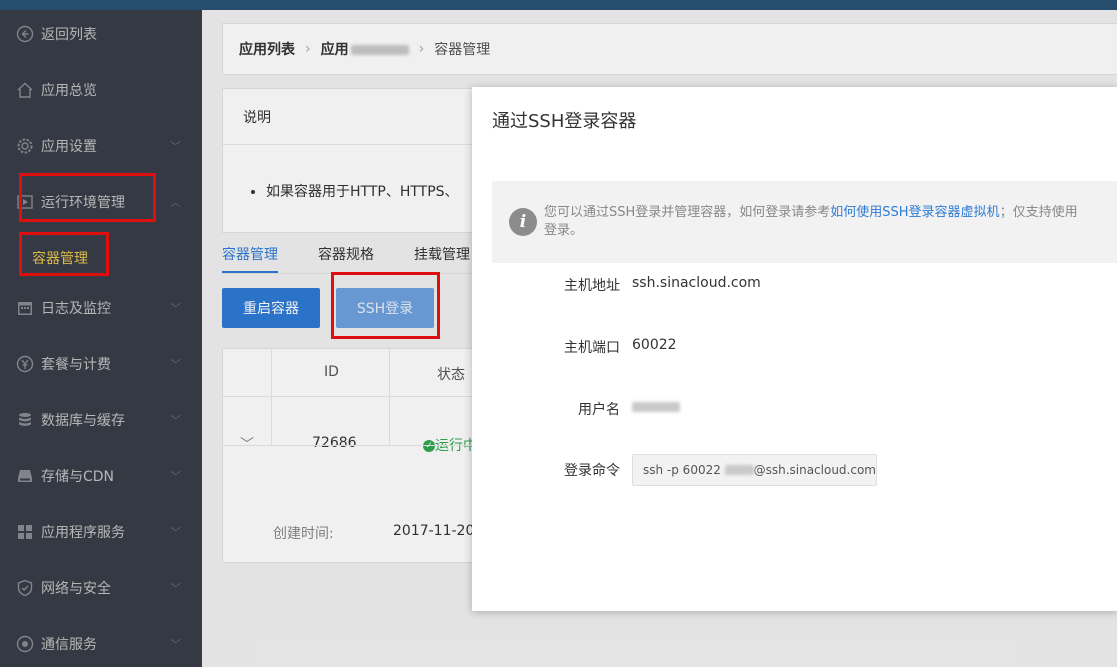 The width and height of the screenshot is (1117, 667). Describe the element at coordinates (599, 410) in the screenshot. I see `username-label: 用户名` at that location.